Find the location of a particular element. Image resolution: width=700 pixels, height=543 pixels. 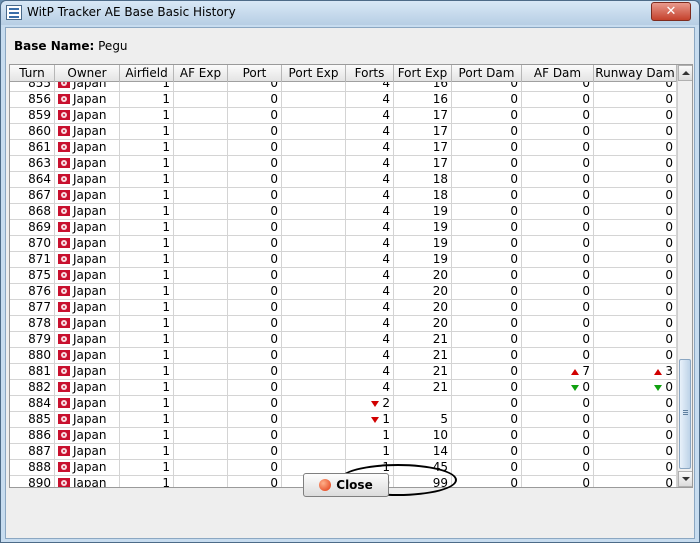

cell-value: 880 is located at coordinates (39, 355).